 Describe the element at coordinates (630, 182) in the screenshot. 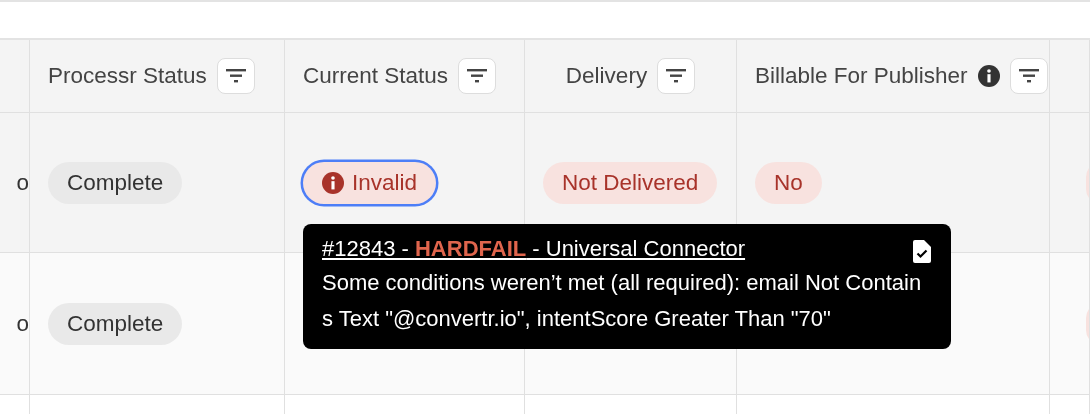

I see `status-pill: Not Delivered` at that location.